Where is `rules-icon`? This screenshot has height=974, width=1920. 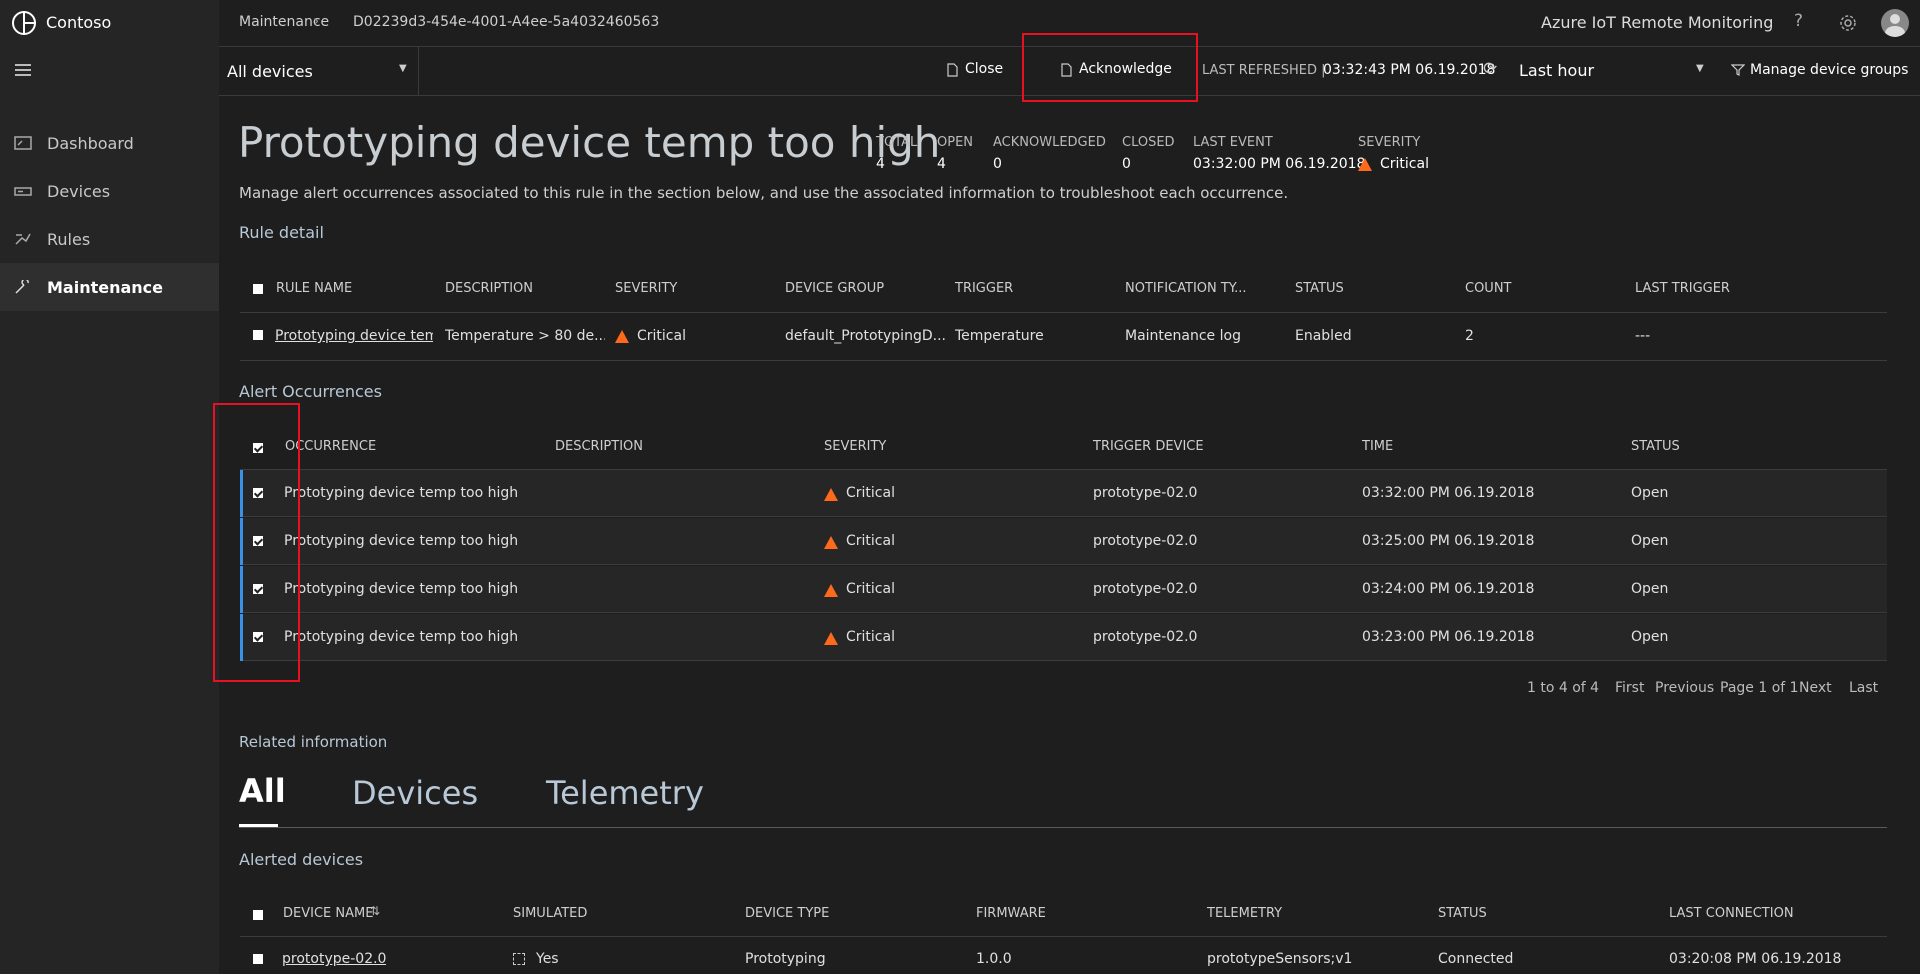 rules-icon is located at coordinates (23, 239).